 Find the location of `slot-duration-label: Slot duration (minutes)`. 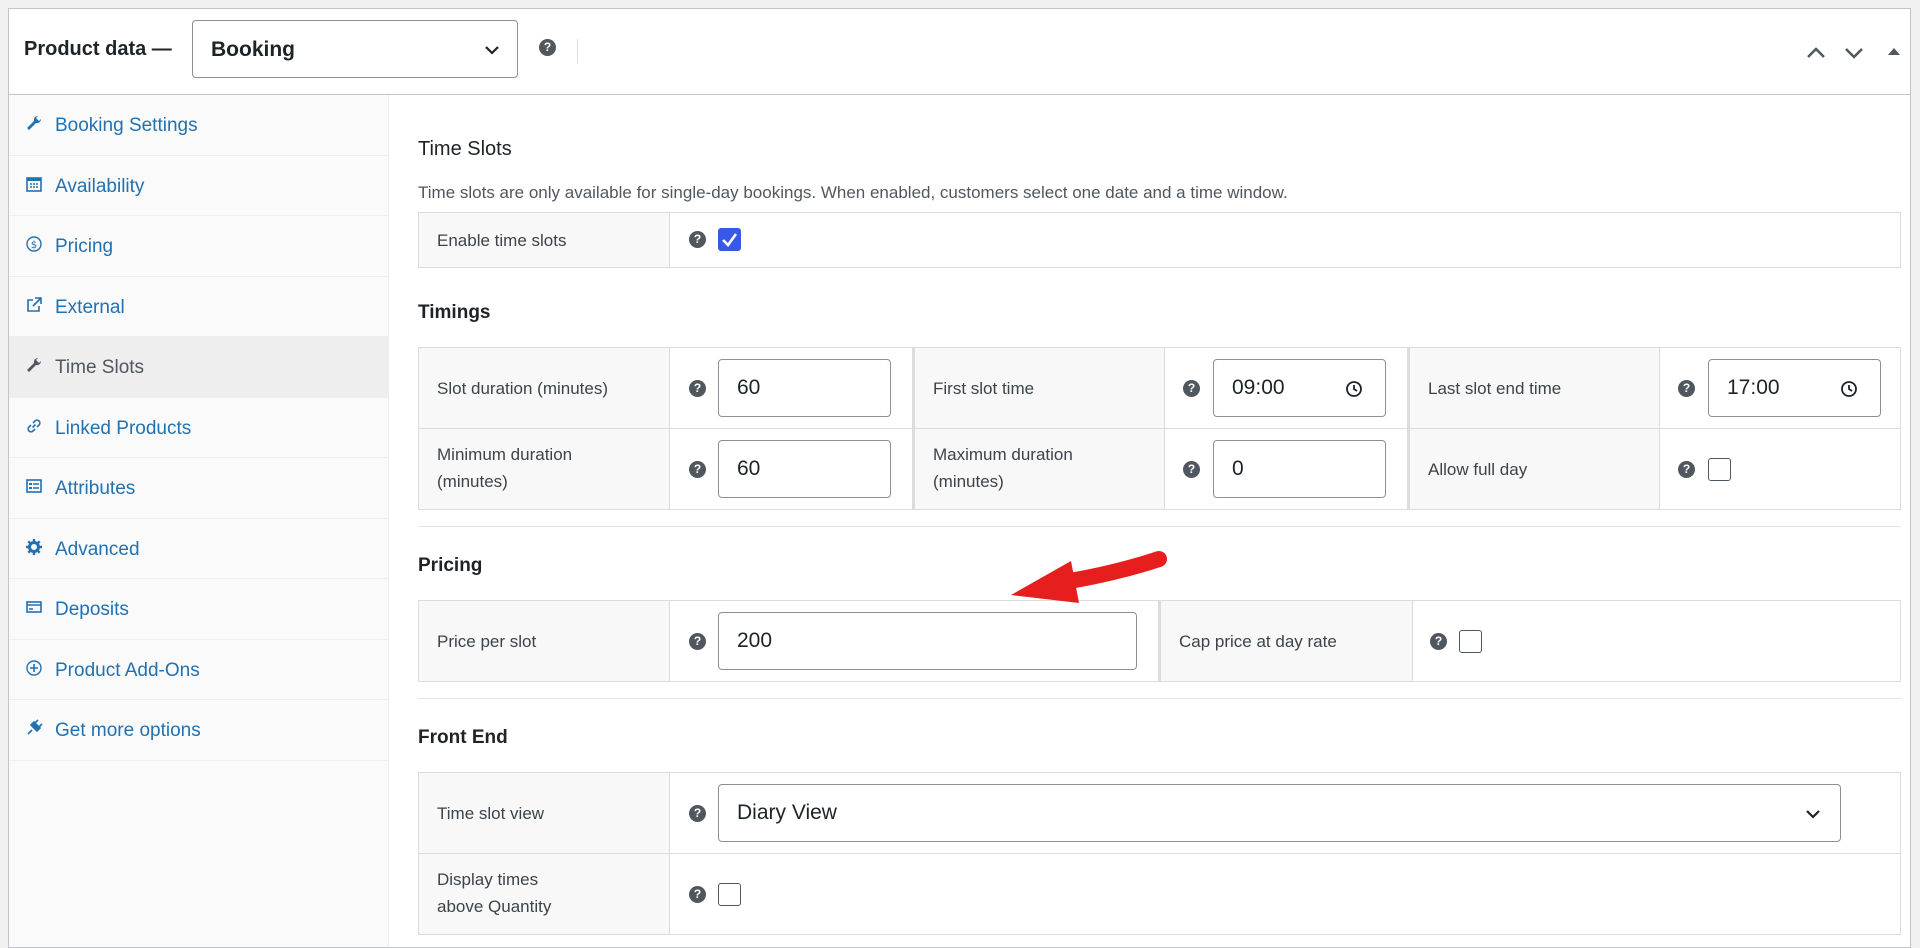

slot-duration-label: Slot duration (minutes) is located at coordinates (523, 388).